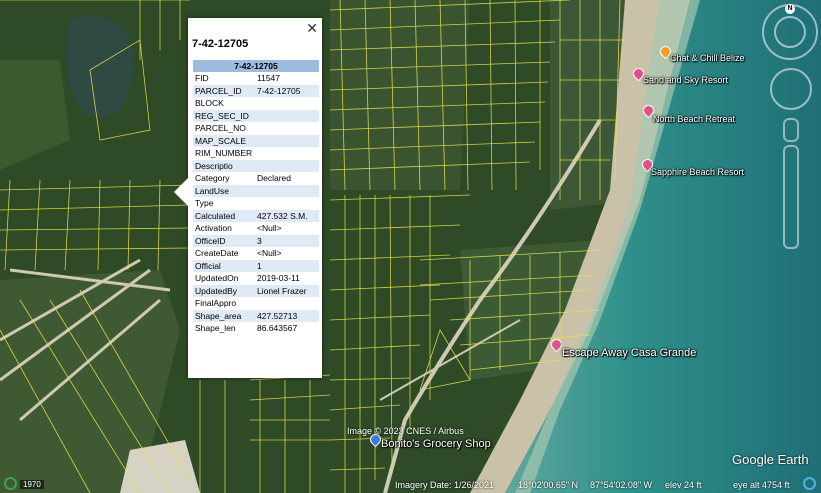  What do you see at coordinates (32, 484) in the screenshot?
I see `historical-year: 1970` at bounding box center [32, 484].